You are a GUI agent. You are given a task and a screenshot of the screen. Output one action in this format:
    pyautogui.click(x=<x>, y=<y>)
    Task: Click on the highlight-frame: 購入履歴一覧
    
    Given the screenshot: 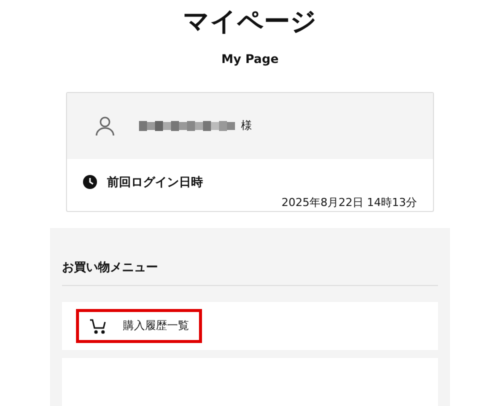 What is the action you would take?
    pyautogui.click(x=139, y=326)
    